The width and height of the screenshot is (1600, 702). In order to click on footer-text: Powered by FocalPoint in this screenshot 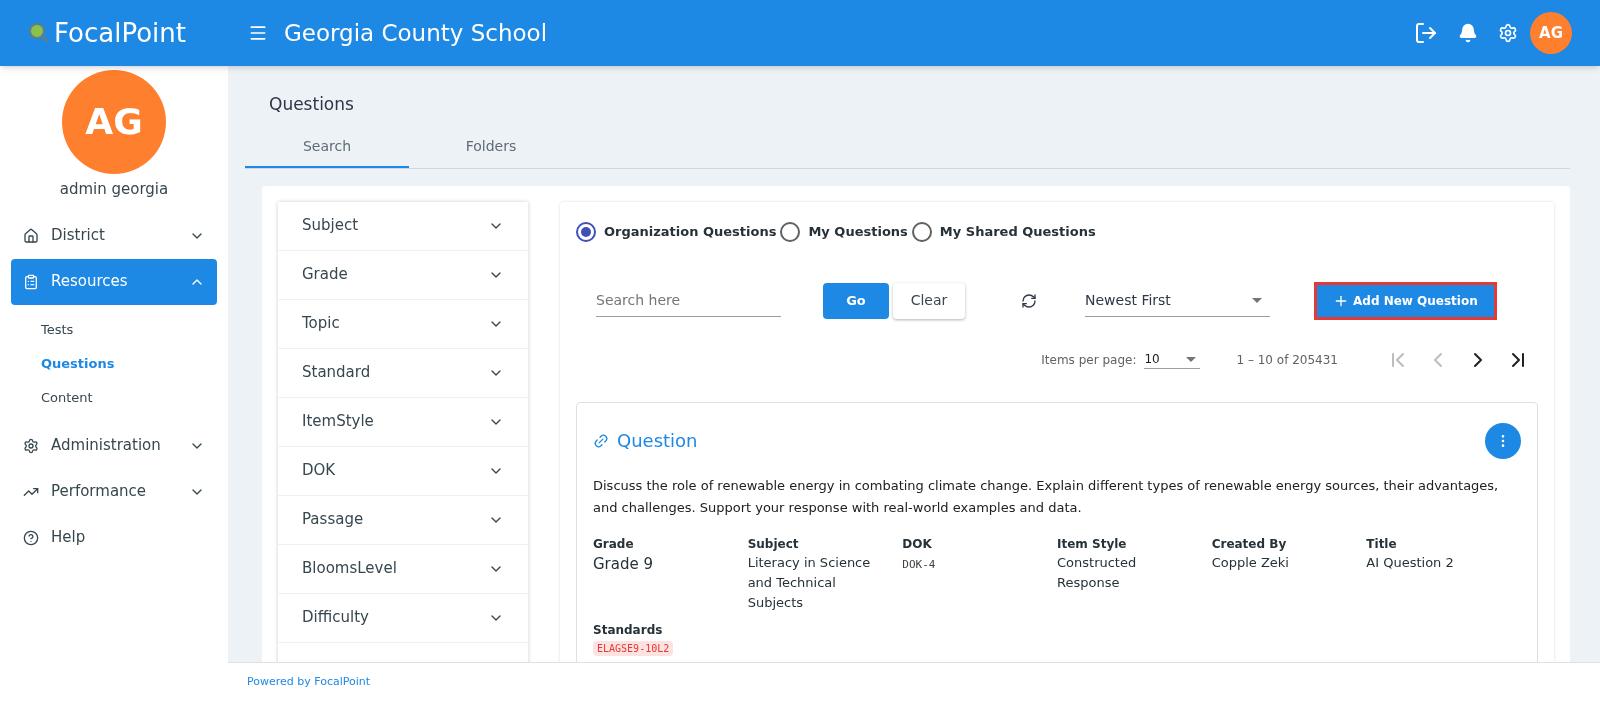, I will do `click(309, 682)`.